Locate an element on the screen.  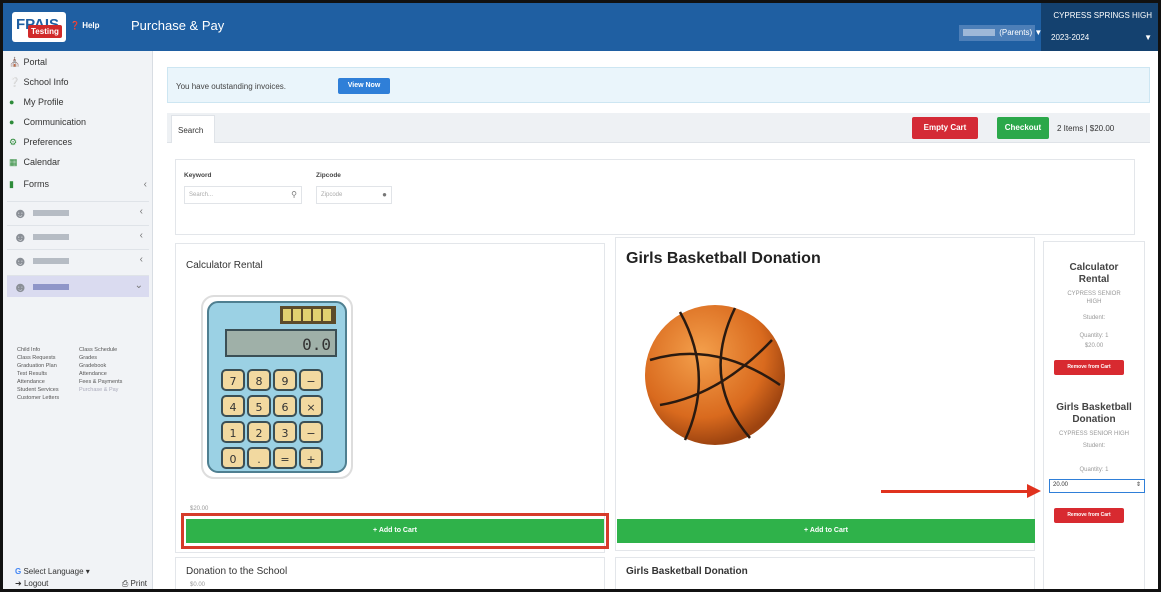
testing-badge: Testing is located at coordinates (45, 31).